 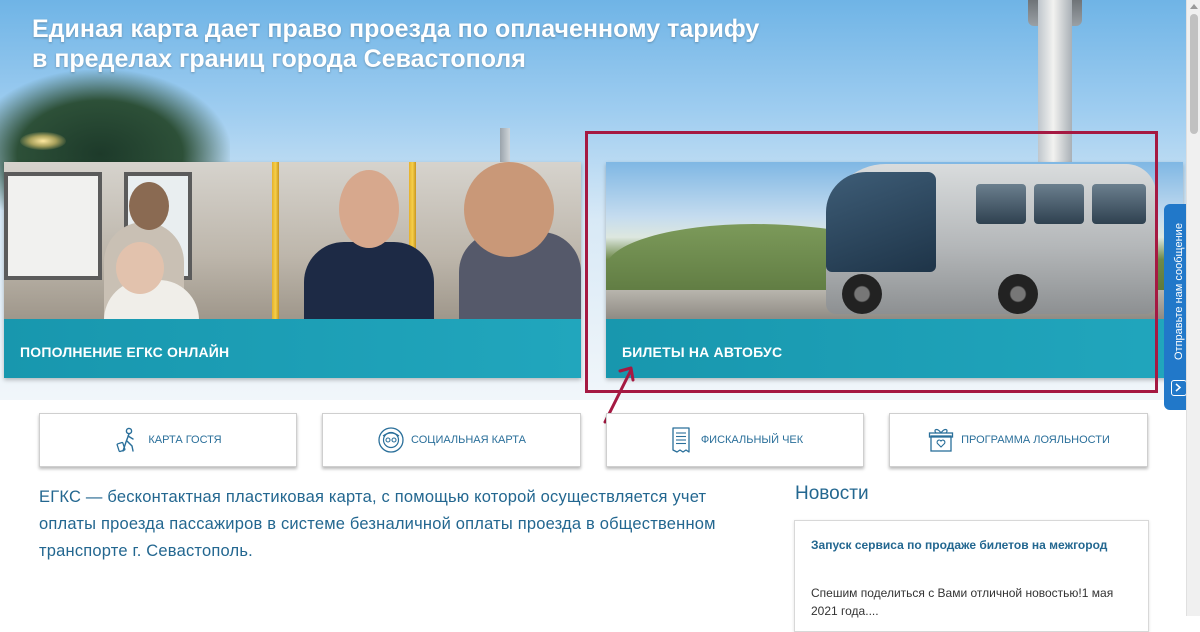 I want to click on hero-title-line-2: в пределах границ города Севастополя, so click(x=279, y=59).